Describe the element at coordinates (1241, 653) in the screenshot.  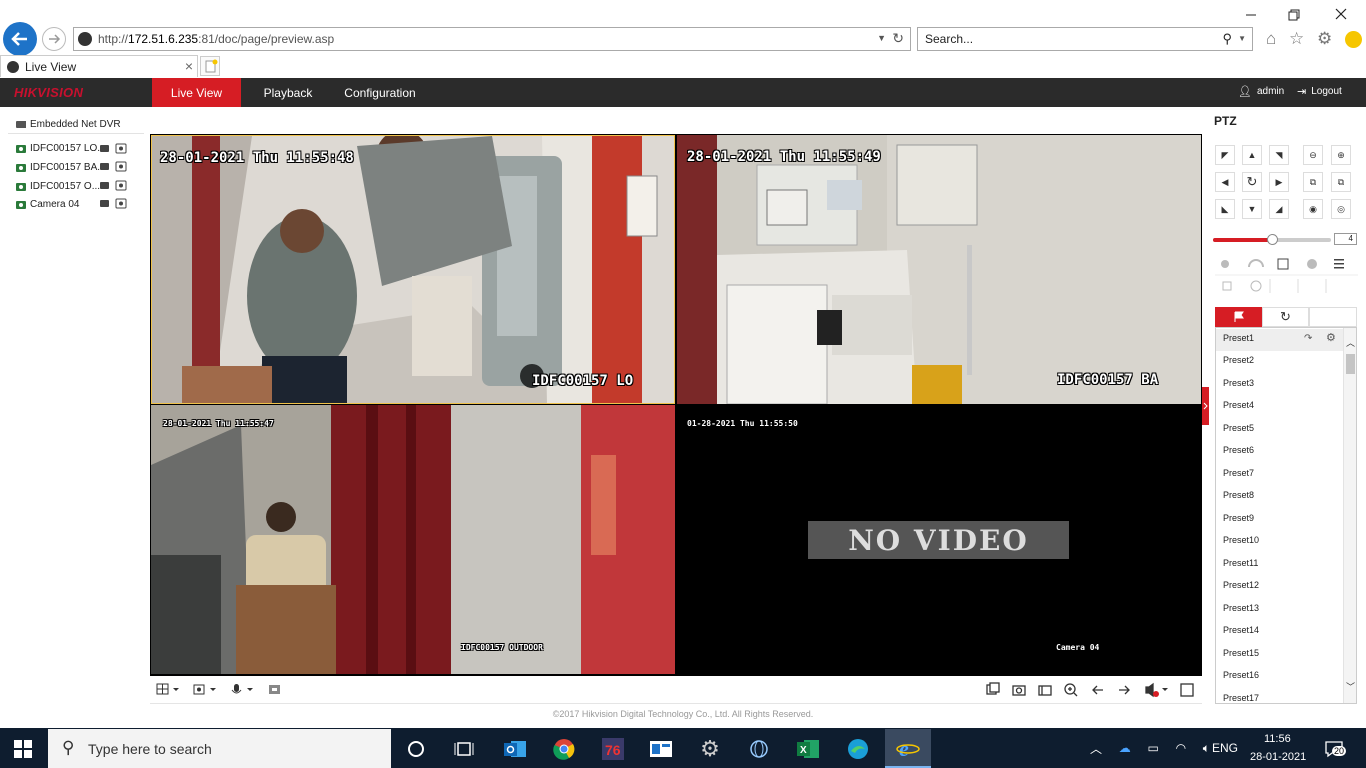
I see `preset-item: Preset15` at that location.